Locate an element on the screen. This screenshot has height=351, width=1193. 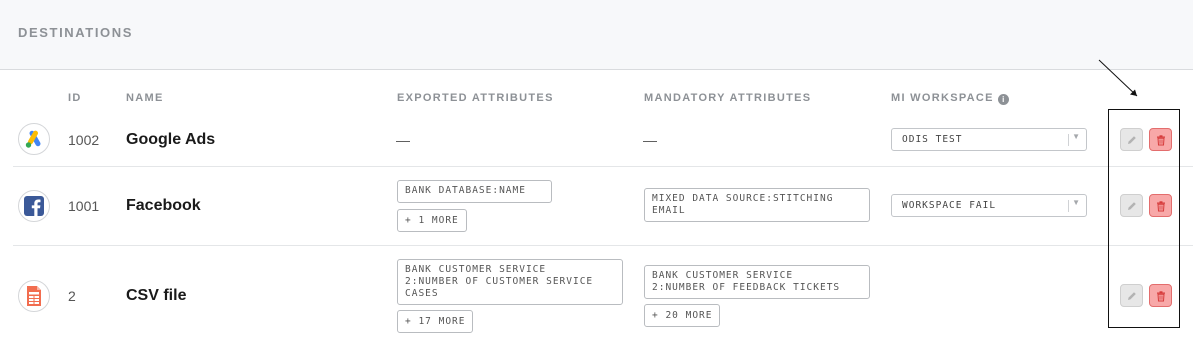
mandatory-attributes-empty: — is located at coordinates (650, 140).